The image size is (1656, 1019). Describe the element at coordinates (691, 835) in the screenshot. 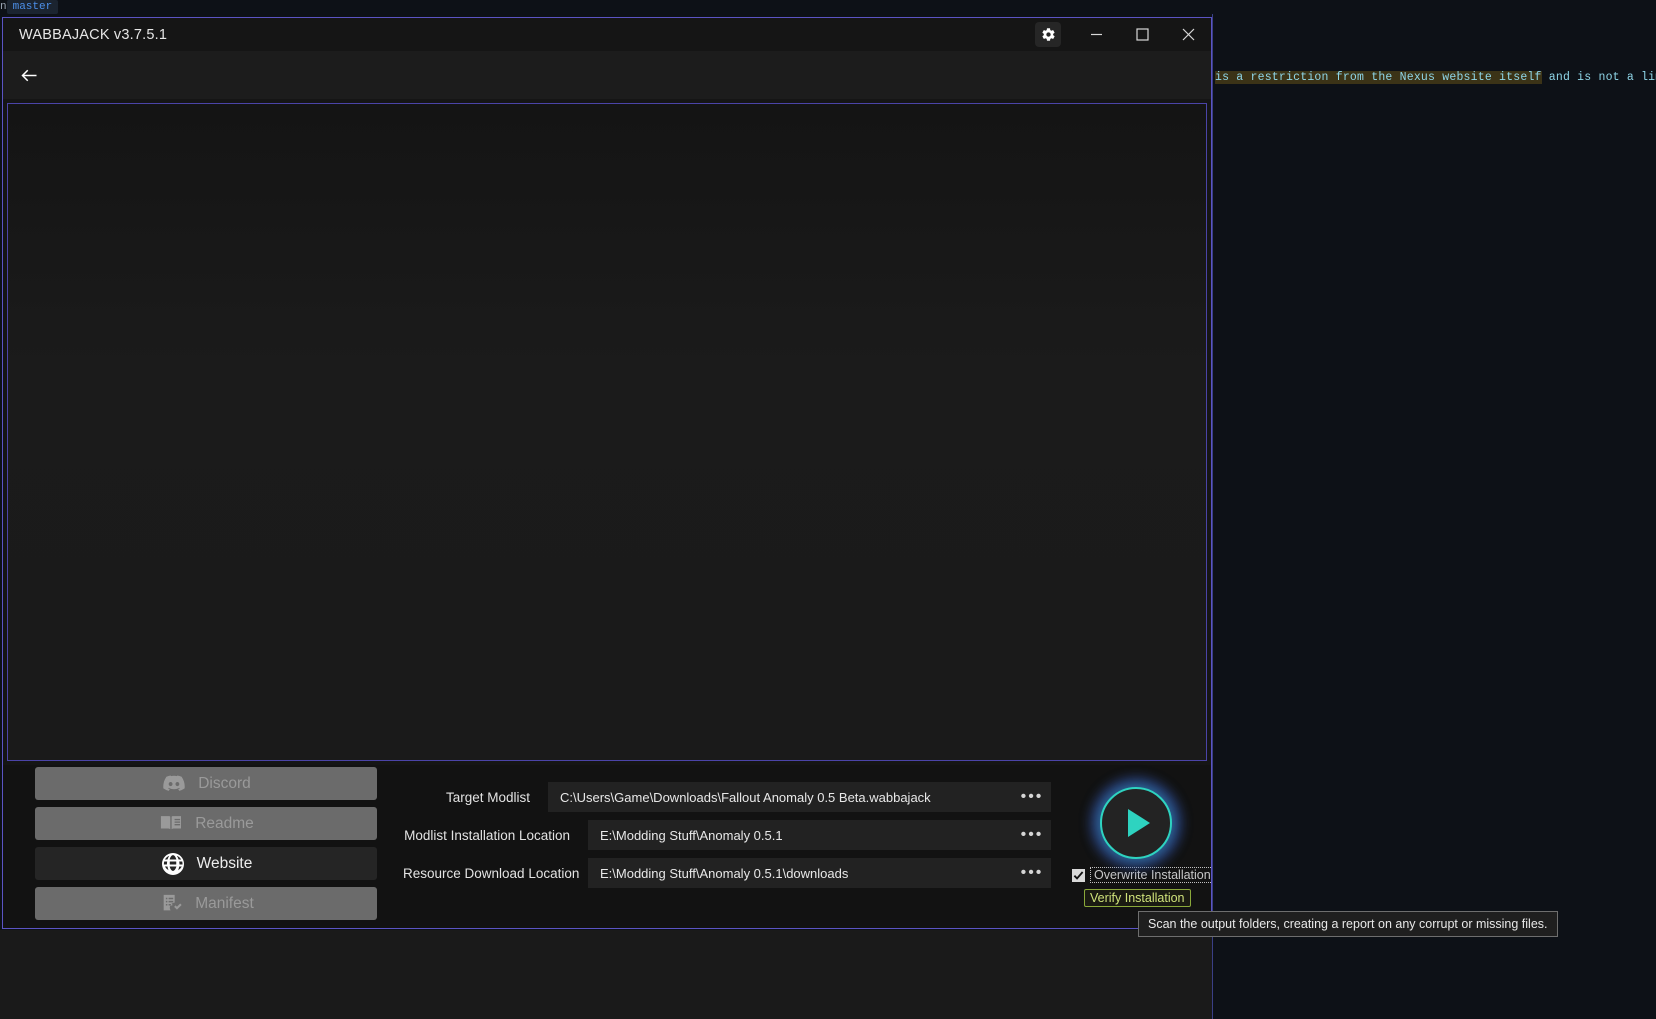

I see `install-location-value: E:\Modding Stuff\Anomaly 0.5.1` at that location.